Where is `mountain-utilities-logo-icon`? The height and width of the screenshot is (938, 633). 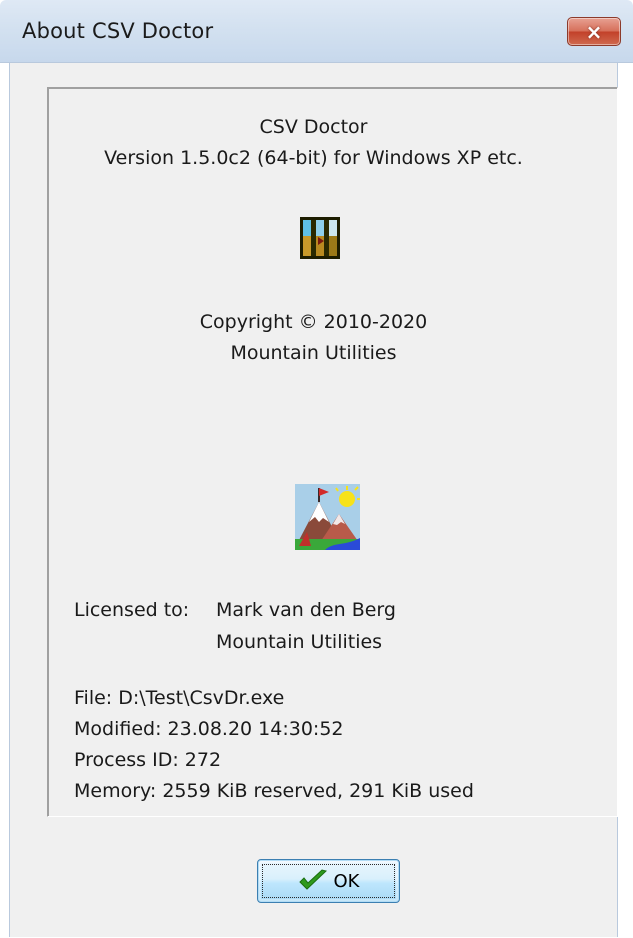 mountain-utilities-logo-icon is located at coordinates (327, 517).